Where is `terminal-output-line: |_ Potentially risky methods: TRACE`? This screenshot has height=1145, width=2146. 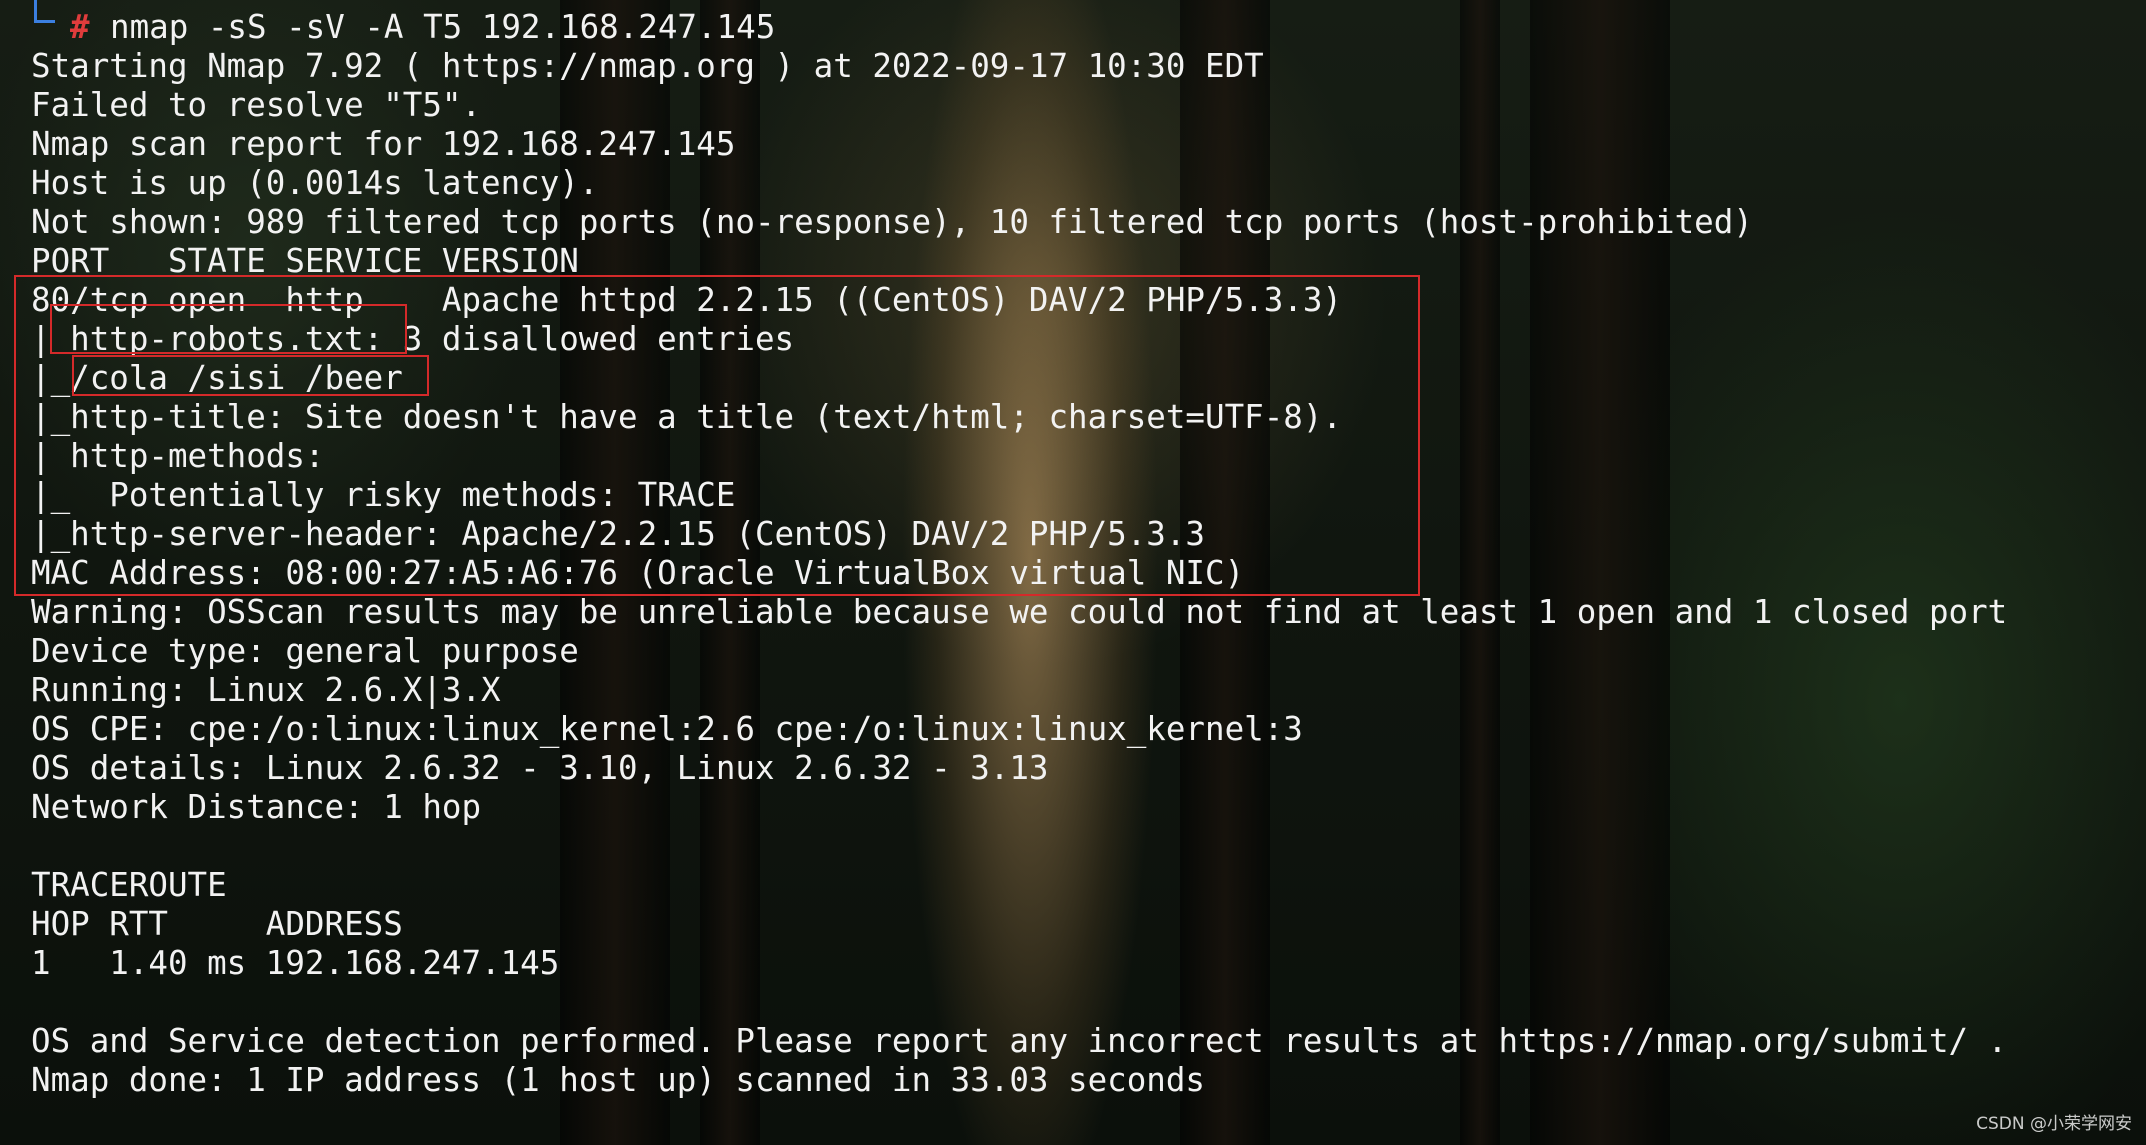 terminal-output-line: |_ Potentially risky methods: TRACE is located at coordinates (383, 495).